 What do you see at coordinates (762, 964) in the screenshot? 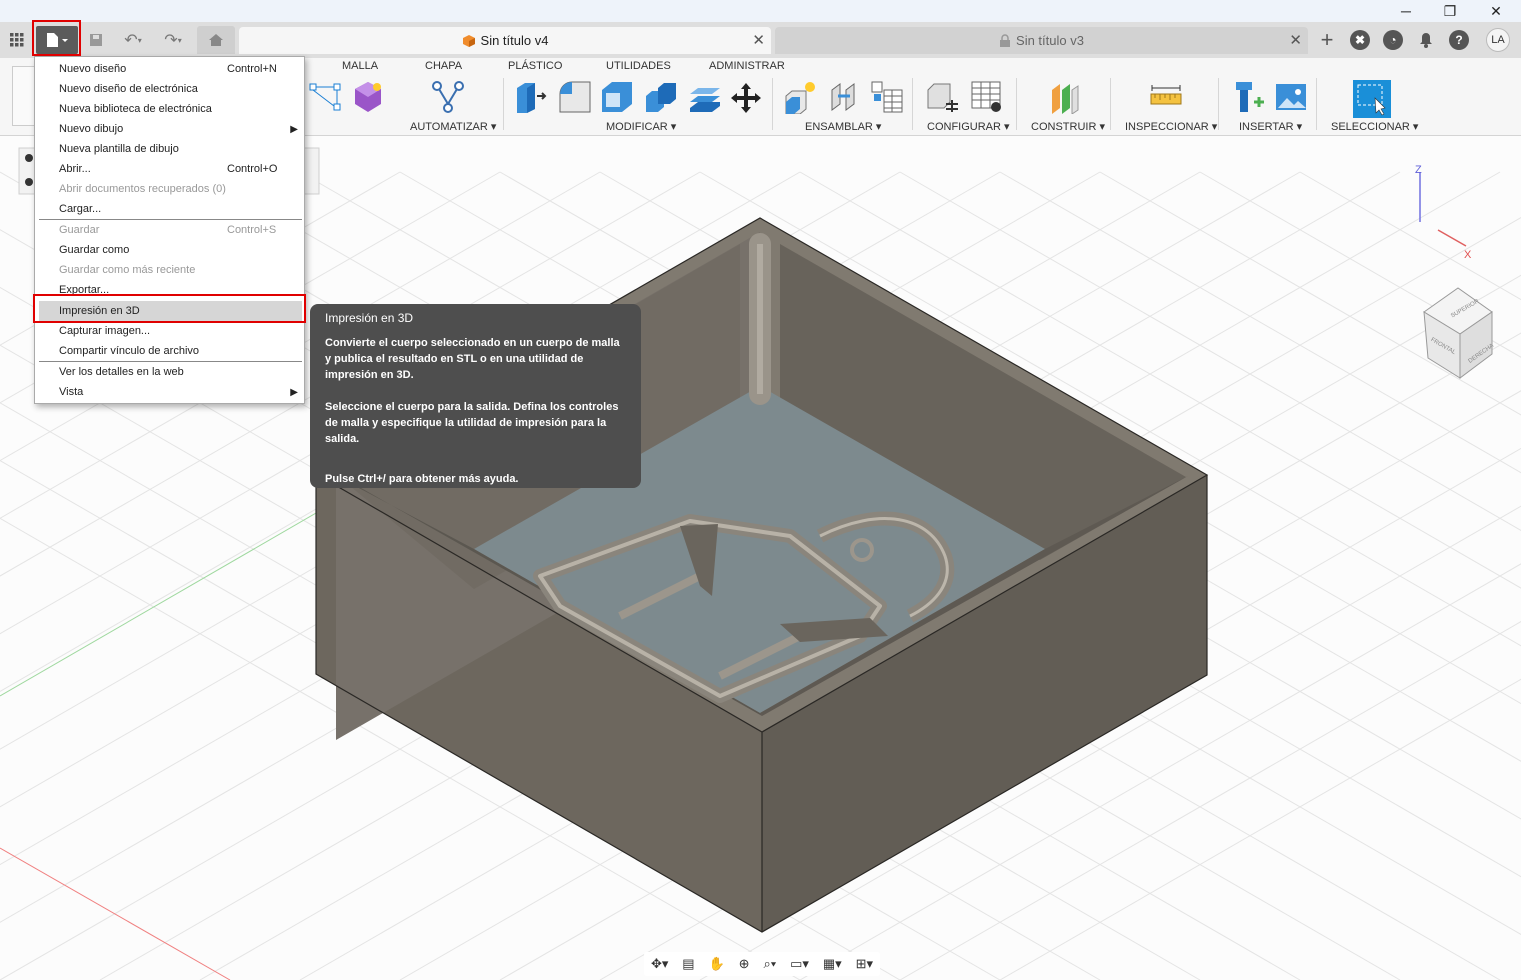
I see `navigation-bar: ✥▾ ▤ ✋ ⊕ ⌕▾ ▭▾ ▦▾ ⊞▾` at bounding box center [762, 964].